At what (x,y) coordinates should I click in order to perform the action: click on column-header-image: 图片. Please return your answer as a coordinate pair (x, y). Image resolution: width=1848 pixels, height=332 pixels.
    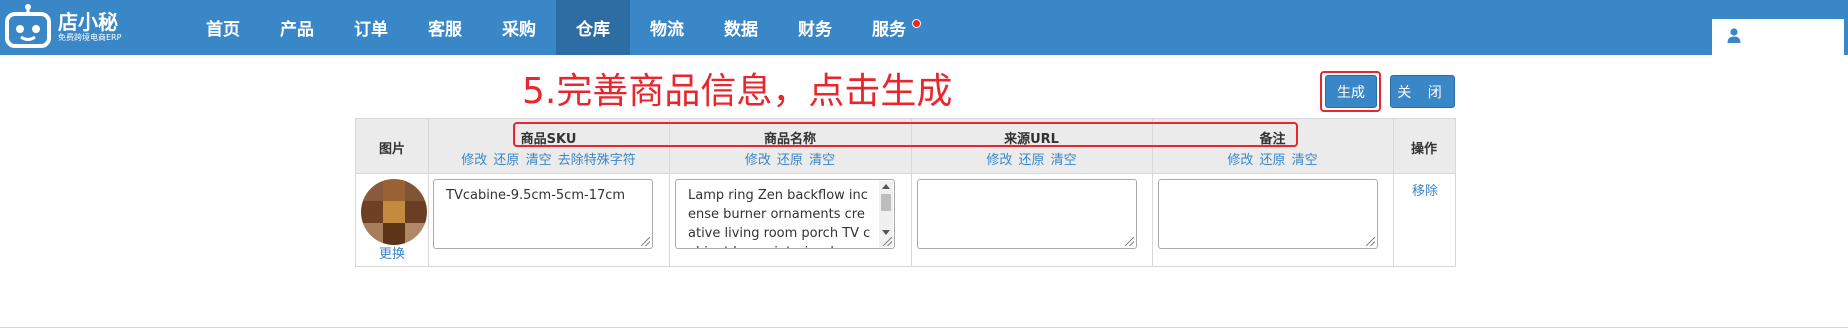
    Looking at the image, I should click on (392, 146).